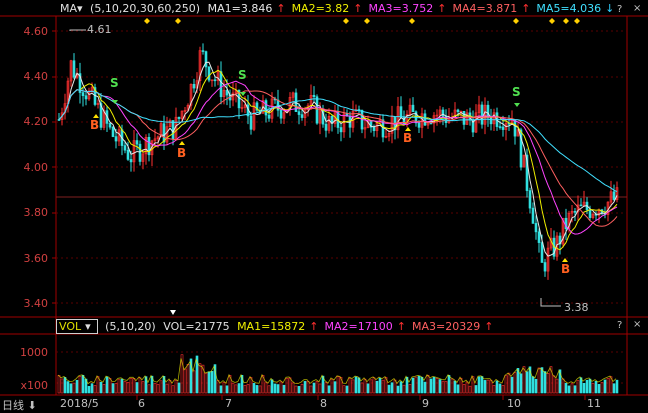  What do you see at coordinates (68, 8) in the screenshot?
I see `ma-indicator-name: MA` at bounding box center [68, 8].